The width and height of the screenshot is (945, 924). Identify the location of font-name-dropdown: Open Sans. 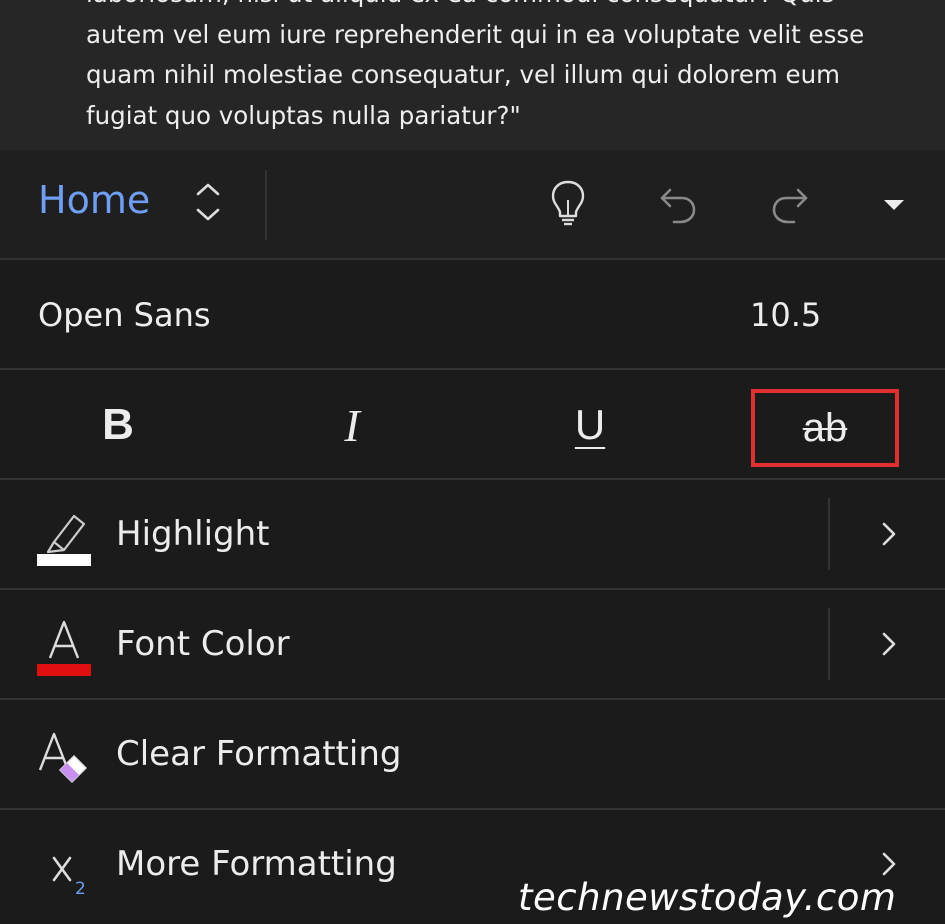
(124, 315).